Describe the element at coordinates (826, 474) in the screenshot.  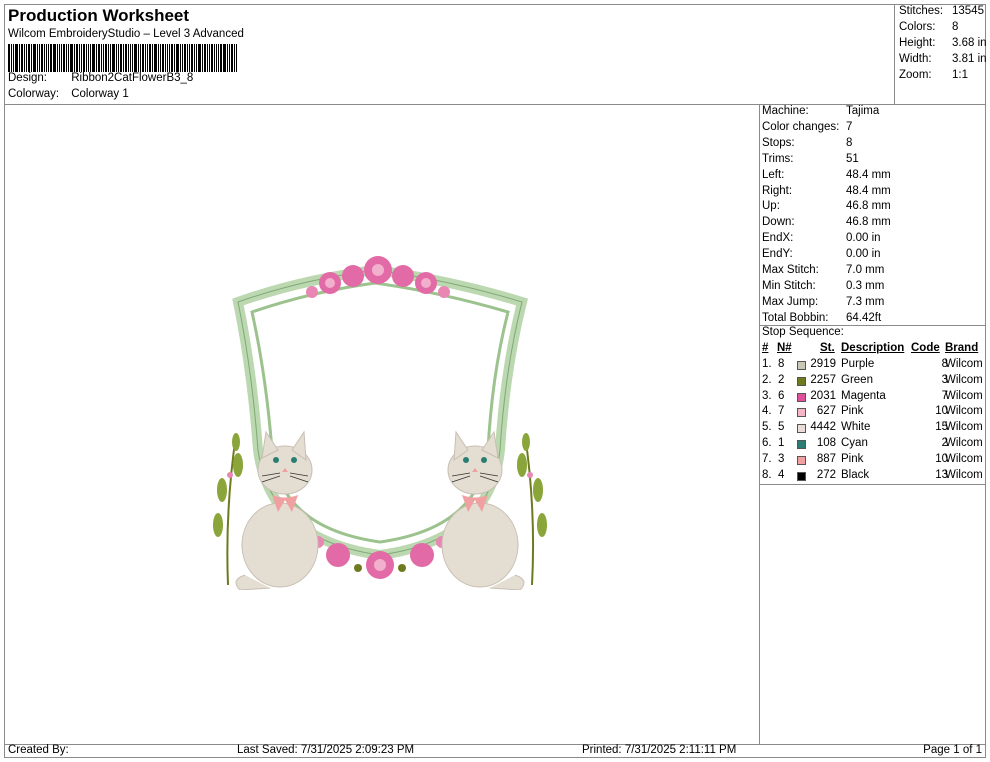
I see `cell-st: 272` at that location.